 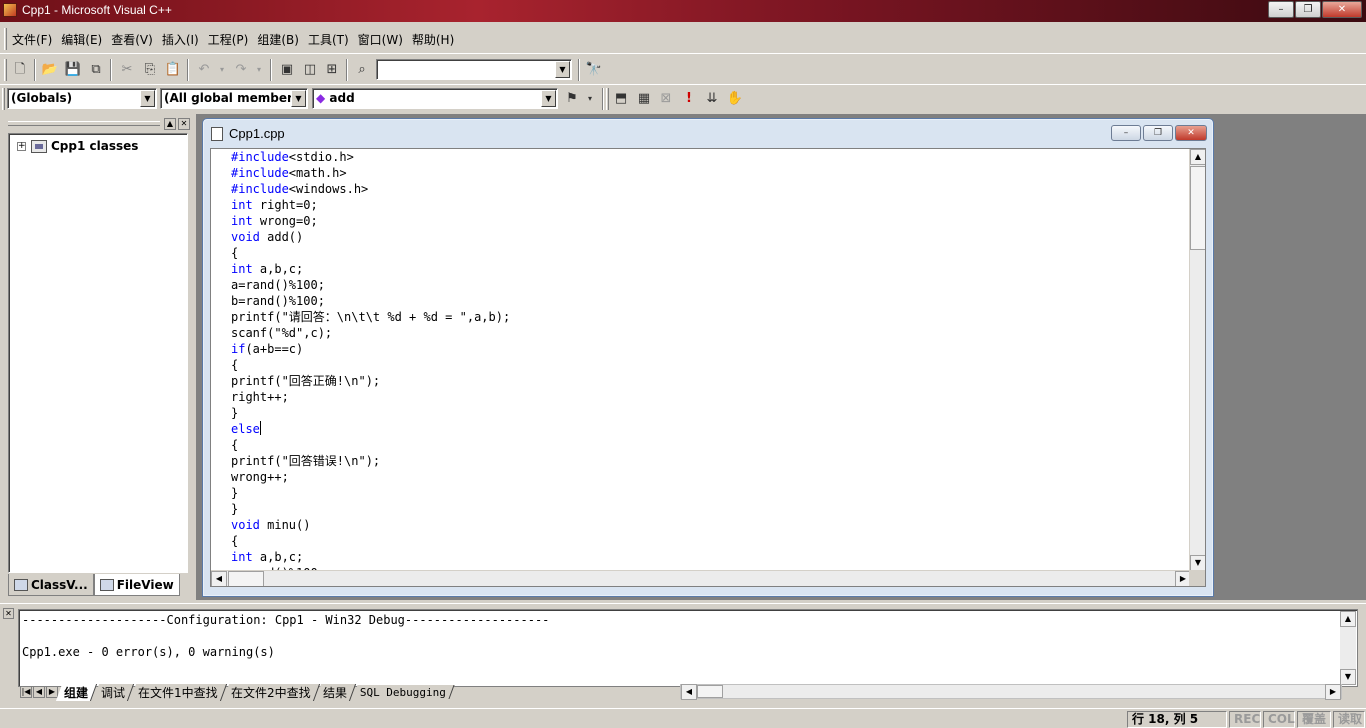 What do you see at coordinates (1126, 133) in the screenshot?
I see `editor-minimize-button: –` at bounding box center [1126, 133].